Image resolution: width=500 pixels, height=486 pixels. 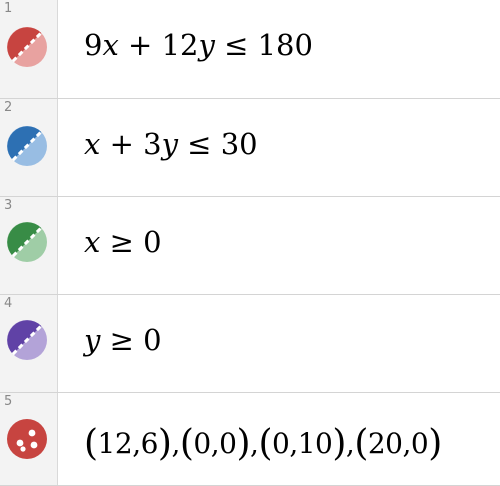 I want to click on points-style-red-icon, so click(x=27, y=439).